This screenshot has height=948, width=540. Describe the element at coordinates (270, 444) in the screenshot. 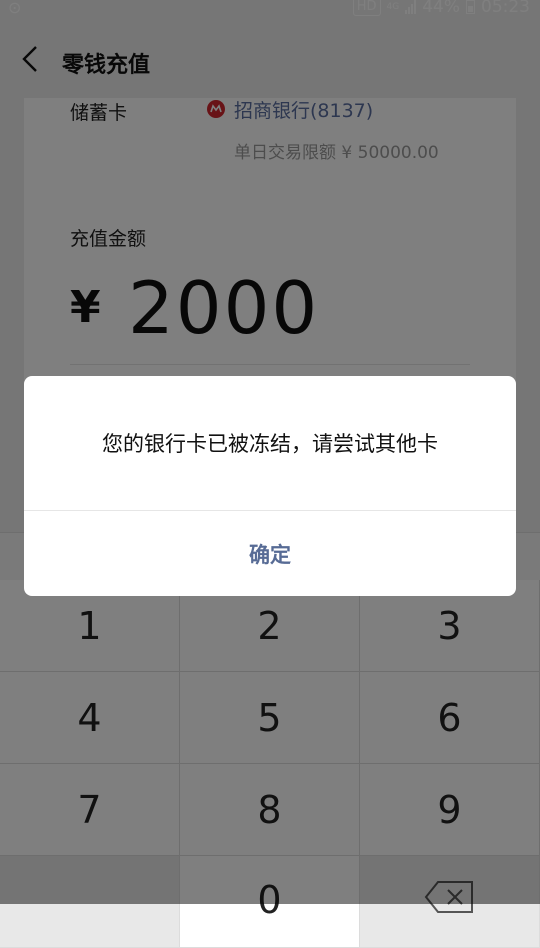

I see `dialog-message: 您的银行卡已被冻结，请尝试其他卡` at that location.